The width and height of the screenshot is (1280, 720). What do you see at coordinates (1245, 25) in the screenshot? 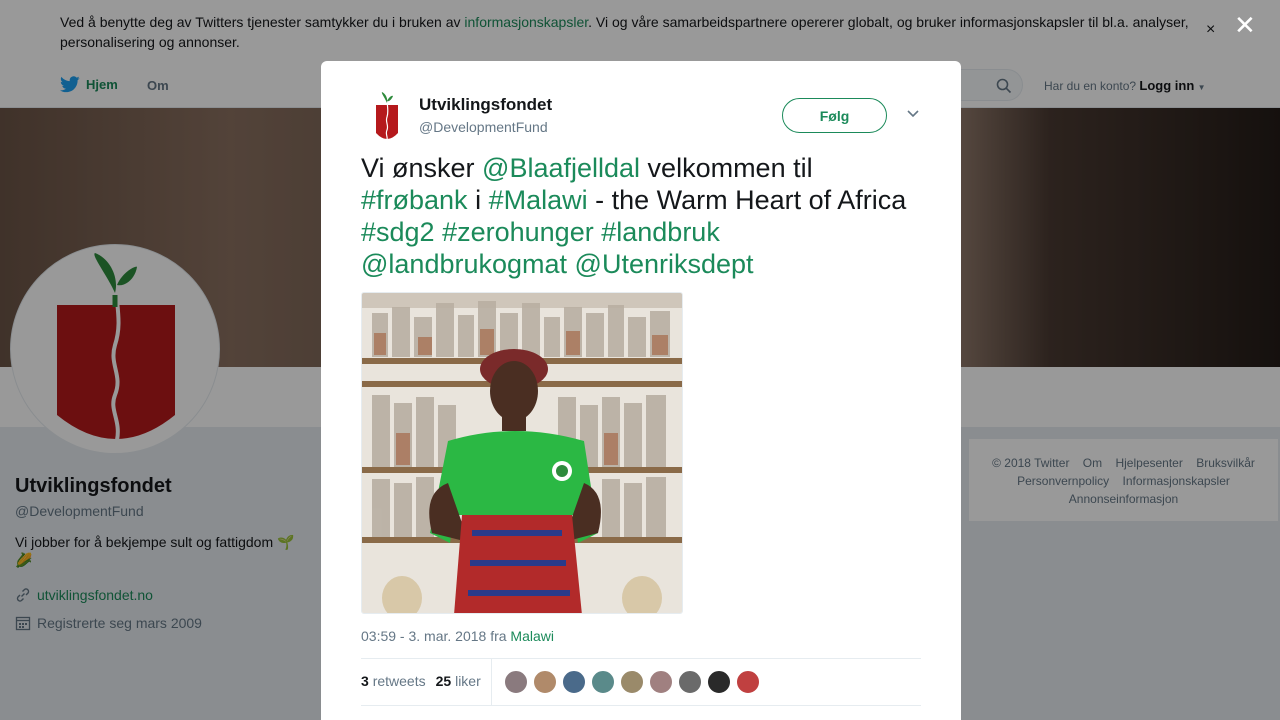
I see `close-modal-button: ✕` at bounding box center [1245, 25].